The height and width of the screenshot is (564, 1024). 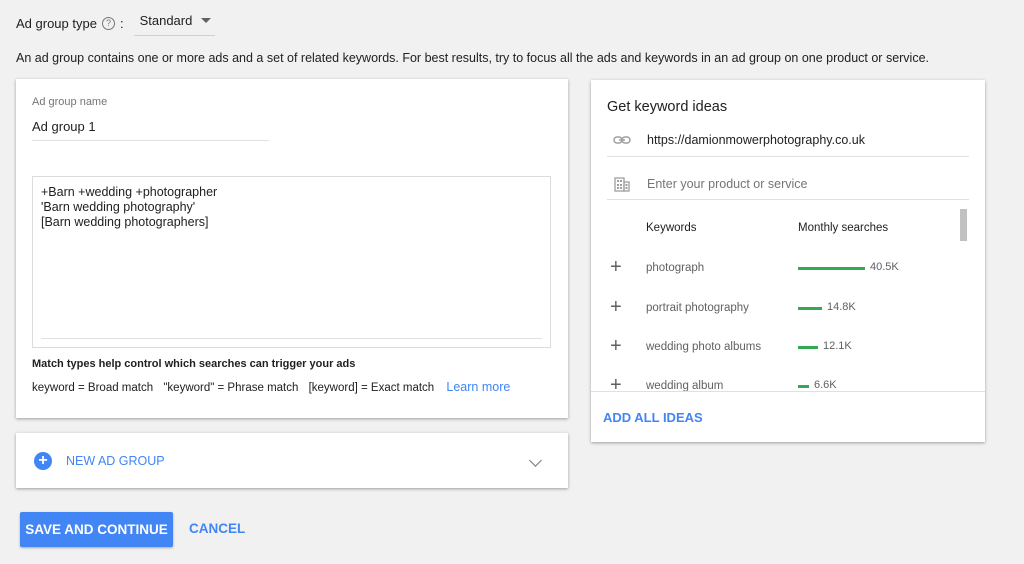 What do you see at coordinates (150, 140) in the screenshot?
I see `ad-group-name-underline` at bounding box center [150, 140].